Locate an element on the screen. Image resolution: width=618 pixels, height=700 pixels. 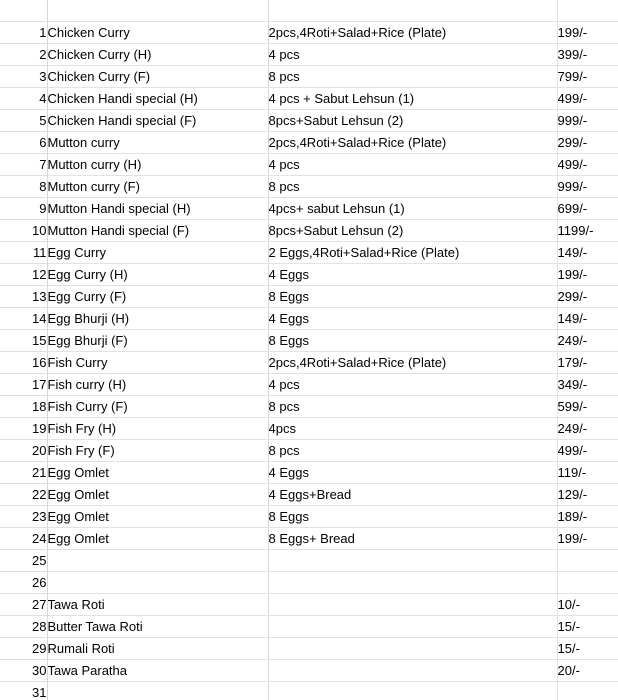
cell-item-name: Fish Fry (H) is located at coordinates (158, 428).